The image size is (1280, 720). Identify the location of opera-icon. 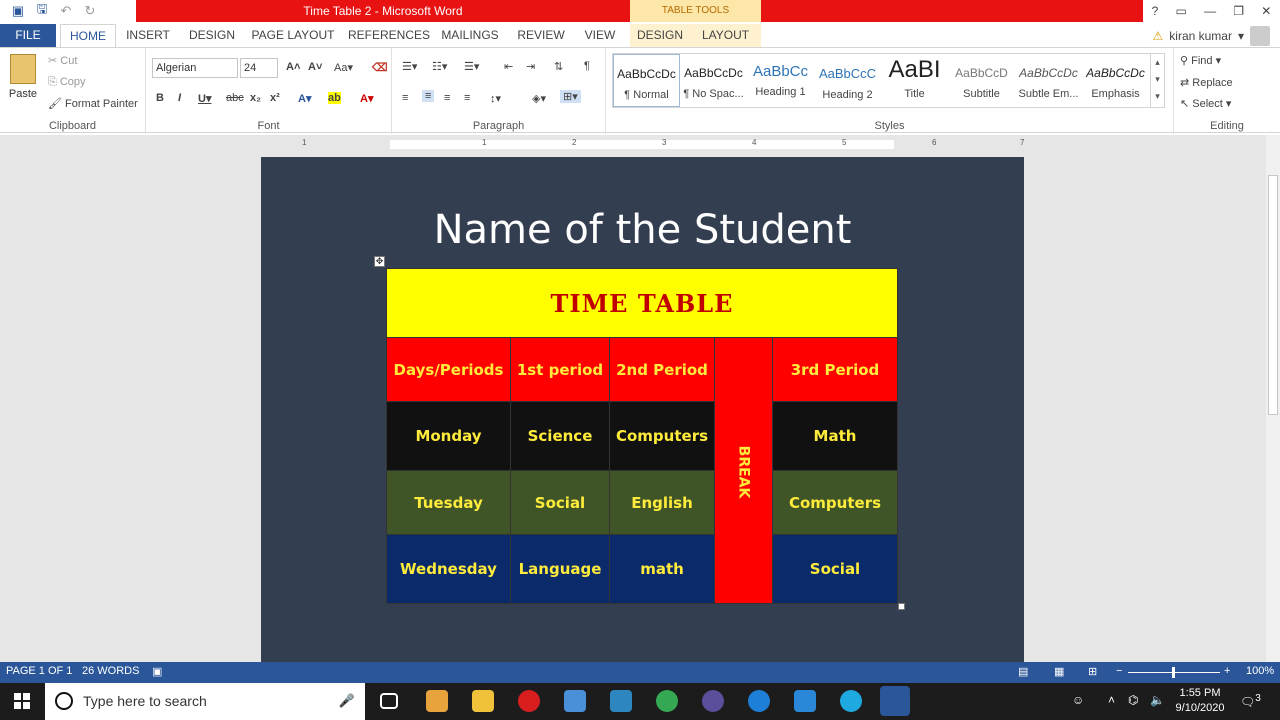
(529, 701).